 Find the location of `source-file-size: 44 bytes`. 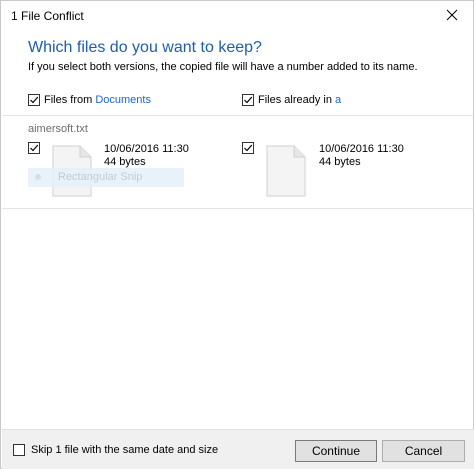

source-file-size: 44 bytes is located at coordinates (125, 162).